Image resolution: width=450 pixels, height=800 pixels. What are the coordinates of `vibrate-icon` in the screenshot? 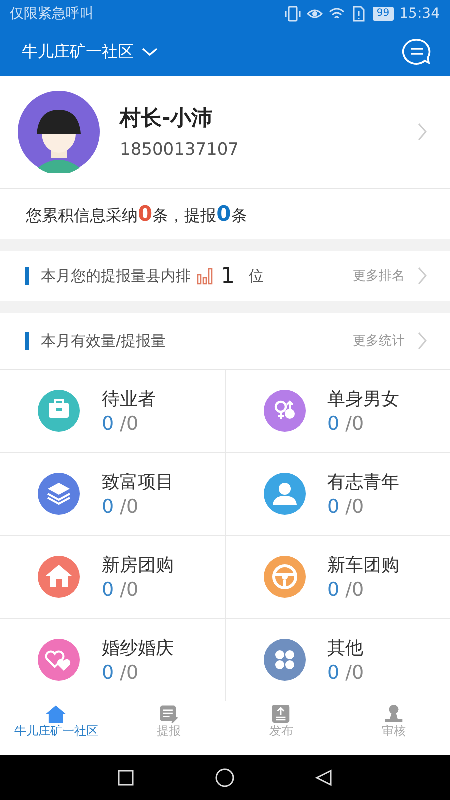 It's located at (292, 14).